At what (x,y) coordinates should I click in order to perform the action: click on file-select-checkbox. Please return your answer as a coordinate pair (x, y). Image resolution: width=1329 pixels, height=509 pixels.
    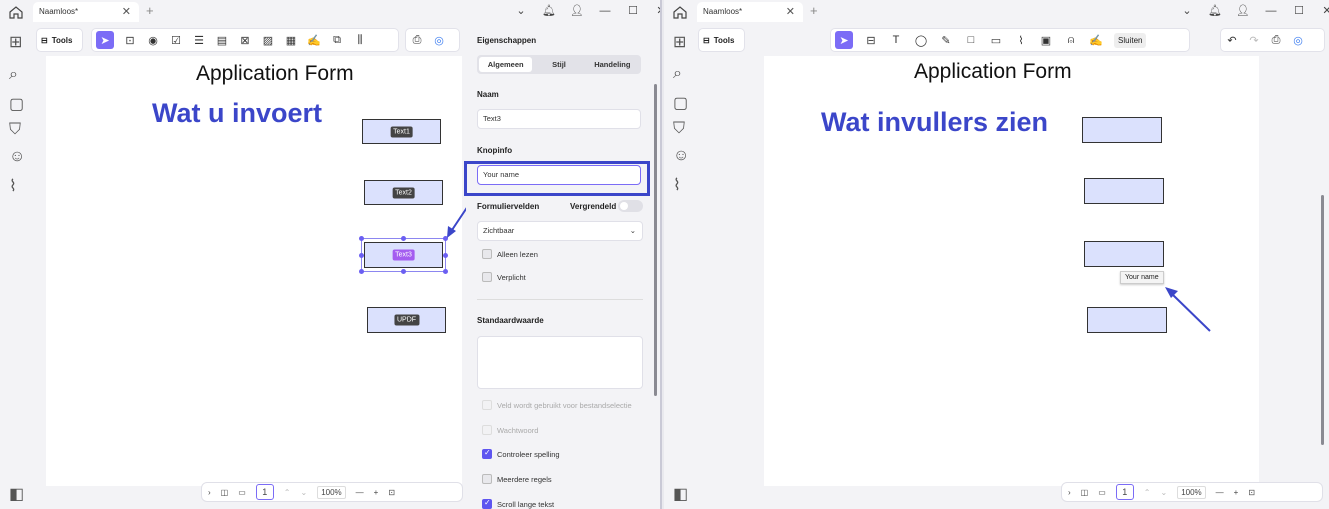
    Looking at the image, I should click on (487, 405).